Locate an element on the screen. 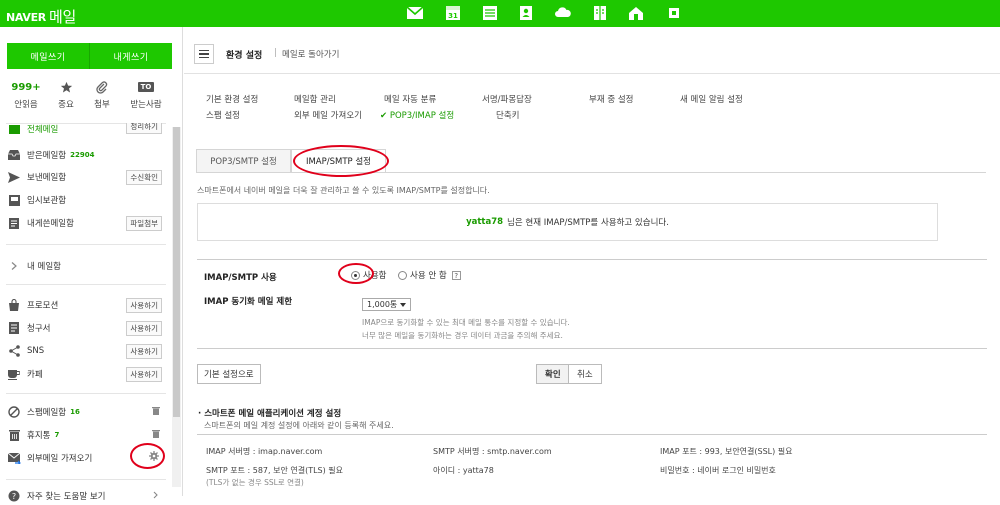  folder-all: 전체메일 정리하기 is located at coordinates (84, 129).